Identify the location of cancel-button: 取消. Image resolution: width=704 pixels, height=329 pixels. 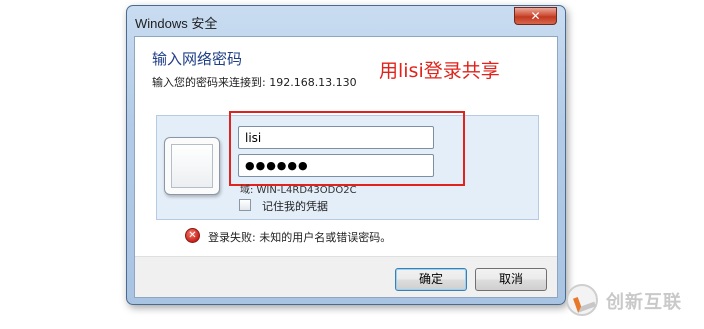
(511, 279).